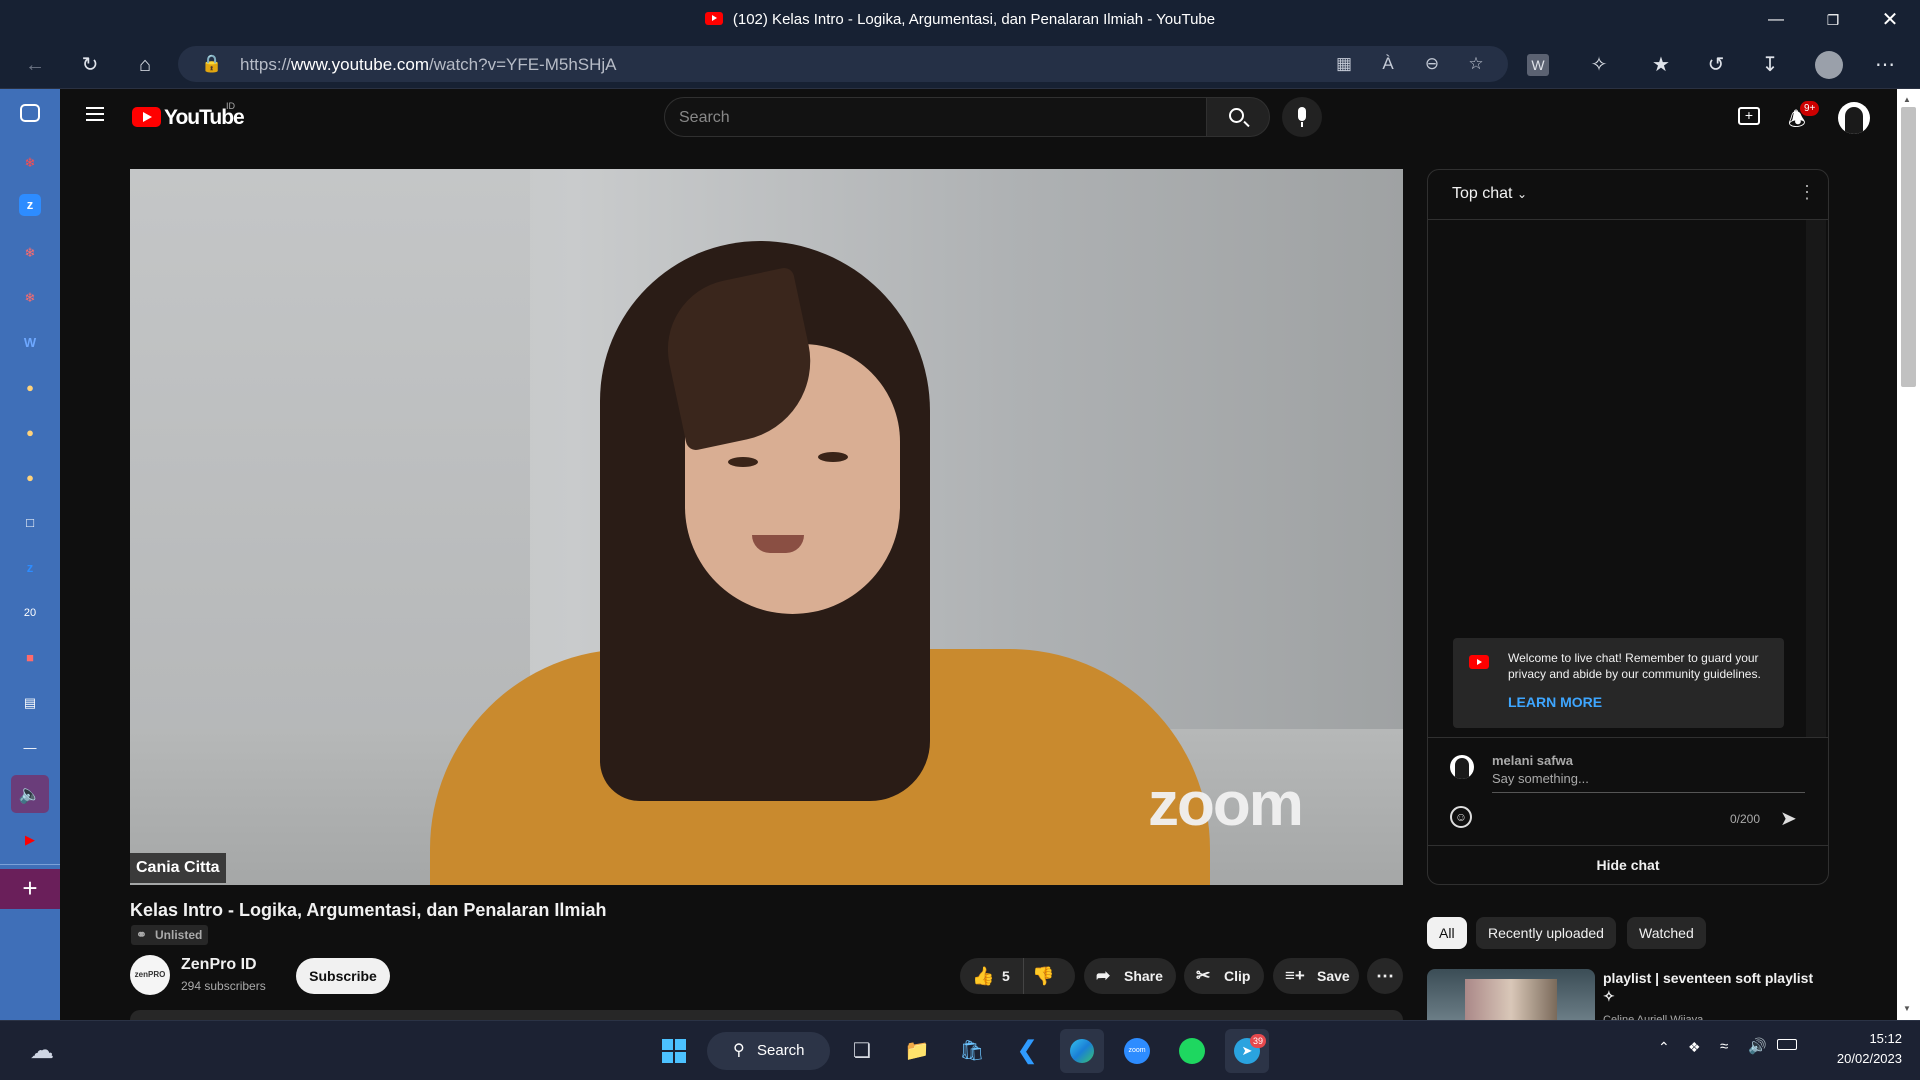  I want to click on app-shortcut-icon: □, so click(30, 523).